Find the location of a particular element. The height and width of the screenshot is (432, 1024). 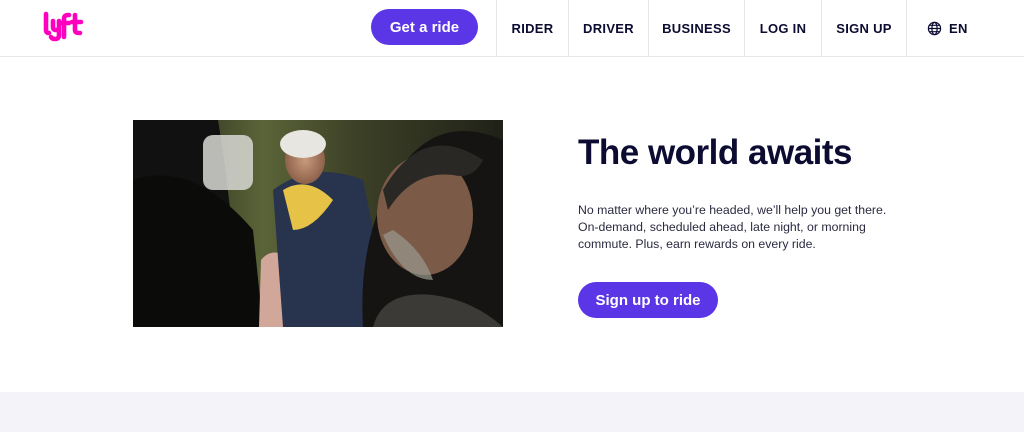

sign-up-to-ride-button: Sign up to ride is located at coordinates (648, 300).